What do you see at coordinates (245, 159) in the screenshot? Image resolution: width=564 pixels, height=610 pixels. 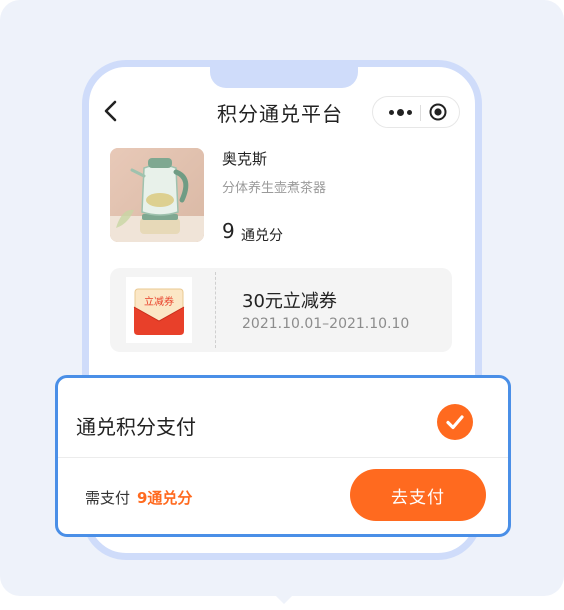 I see `product-name: 奥克斯` at bounding box center [245, 159].